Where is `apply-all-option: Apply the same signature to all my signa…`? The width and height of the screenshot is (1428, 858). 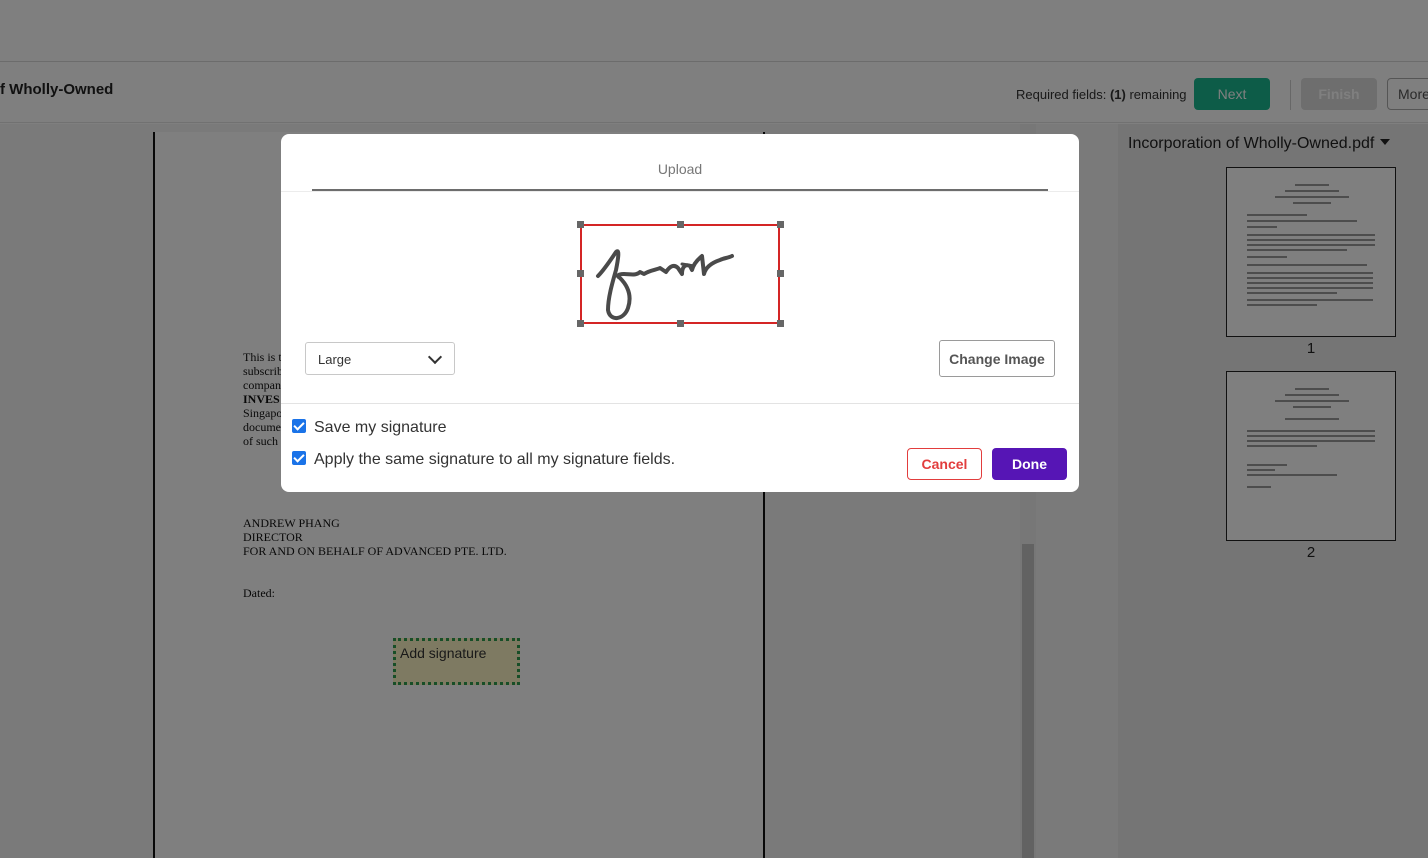 apply-all-option: Apply the same signature to all my signa… is located at coordinates (483, 460).